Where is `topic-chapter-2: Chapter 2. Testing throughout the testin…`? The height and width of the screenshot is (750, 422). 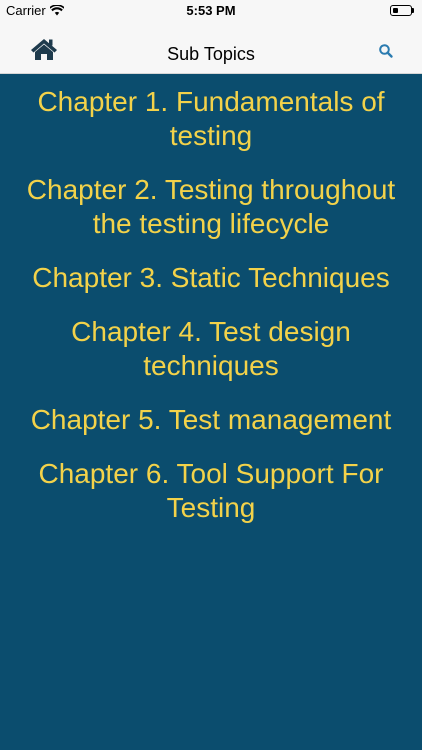
topic-chapter-2: Chapter 2. Testing throughout the testin… is located at coordinates (211, 207).